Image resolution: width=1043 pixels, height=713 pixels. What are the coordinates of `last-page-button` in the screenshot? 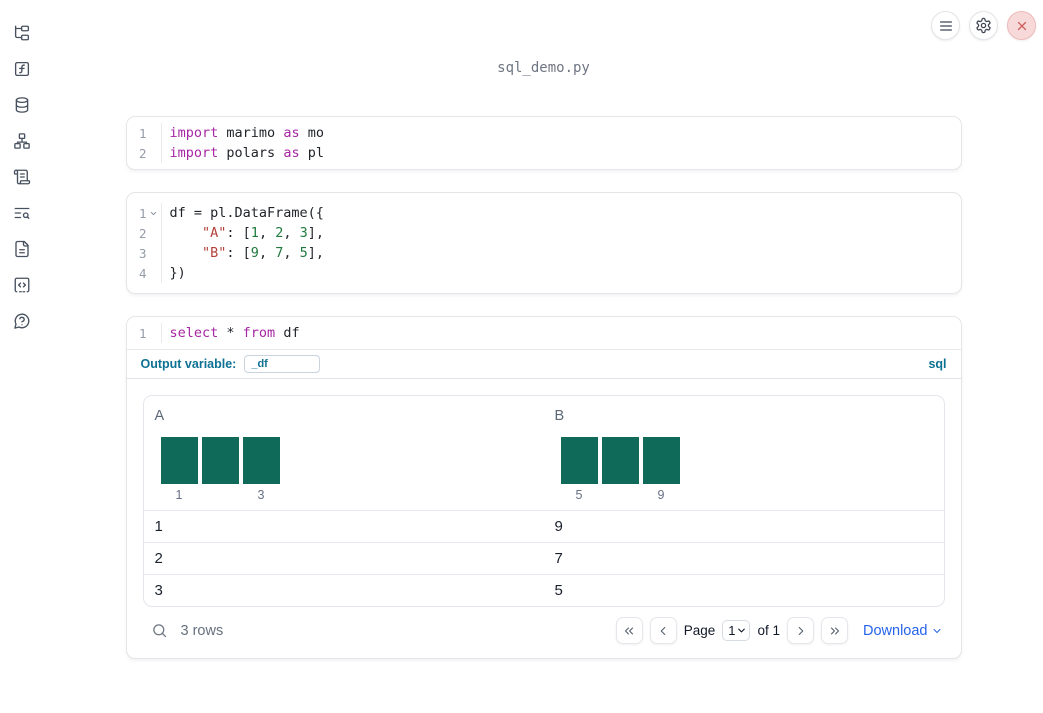 It's located at (834, 630).